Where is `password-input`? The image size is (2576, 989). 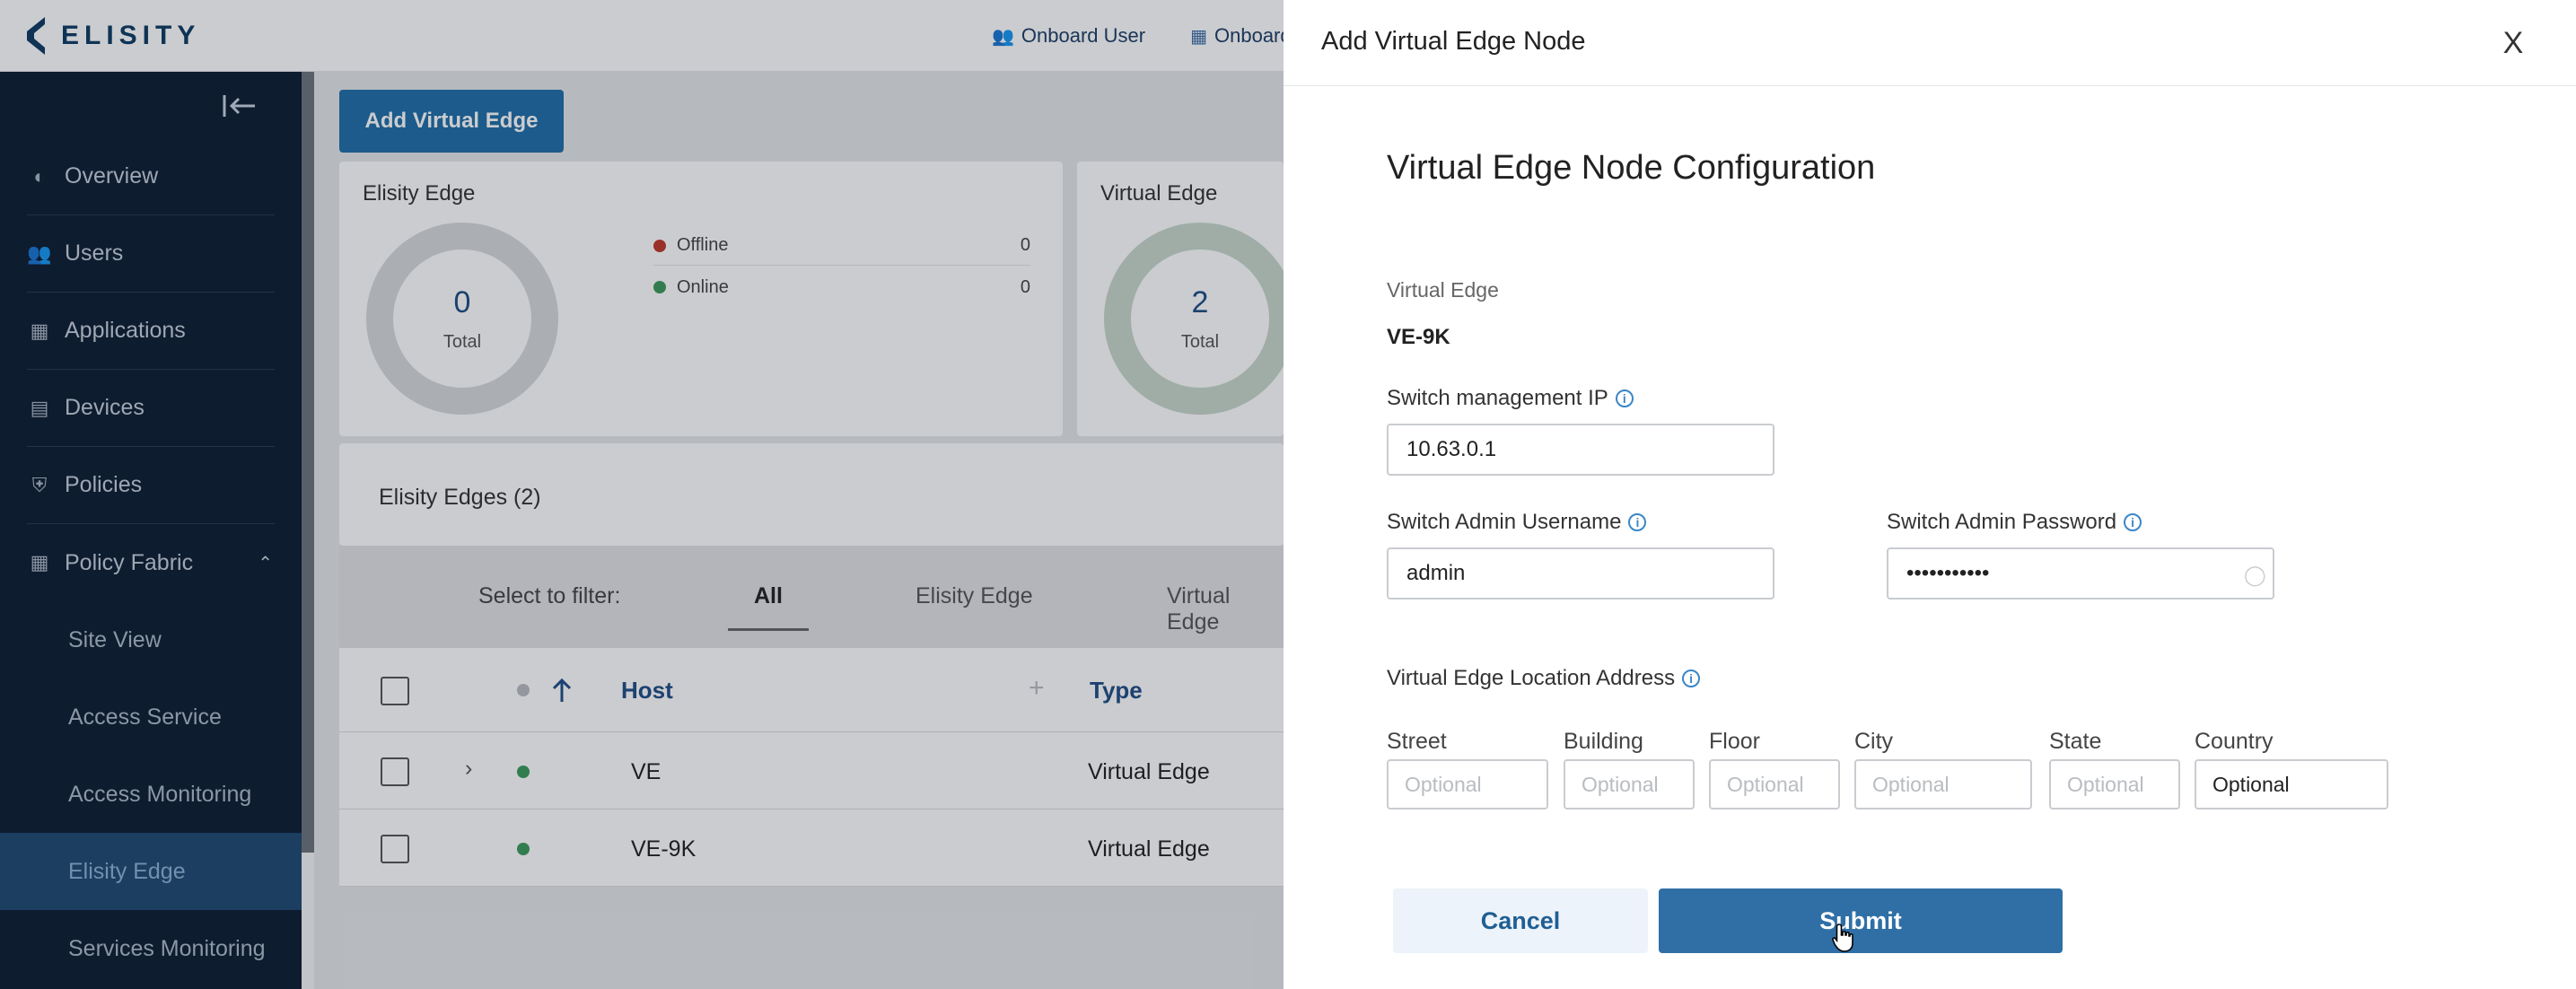
password-input is located at coordinates (2080, 573).